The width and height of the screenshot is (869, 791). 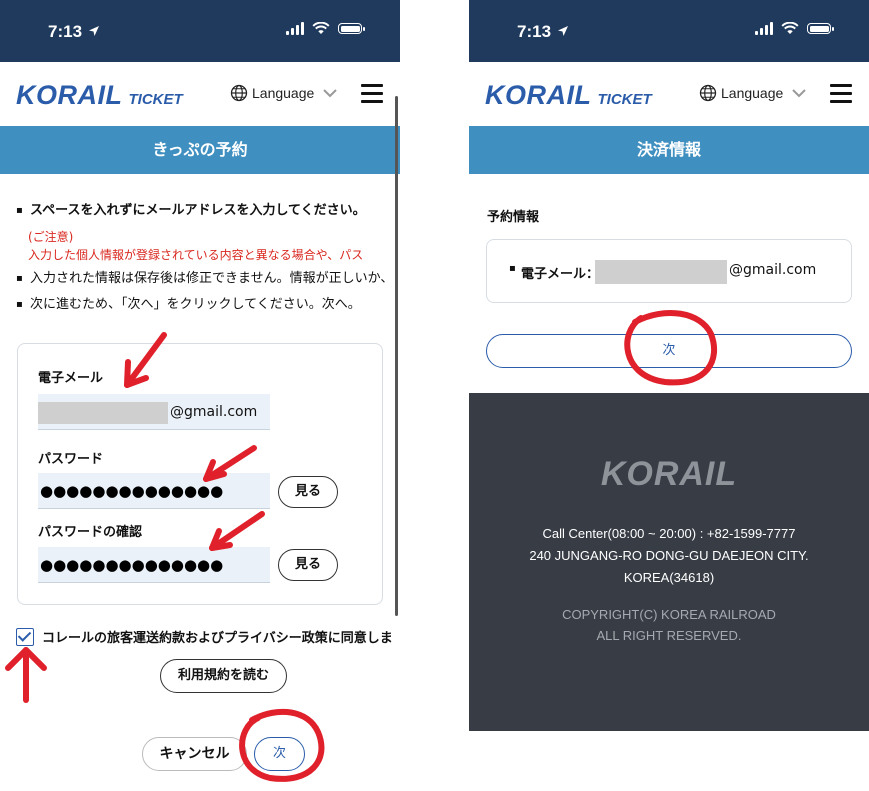 What do you see at coordinates (196, 255) in the screenshot?
I see `notice-text: 入力した個人情報が登録されている内容と異なる場合や、パス` at bounding box center [196, 255].